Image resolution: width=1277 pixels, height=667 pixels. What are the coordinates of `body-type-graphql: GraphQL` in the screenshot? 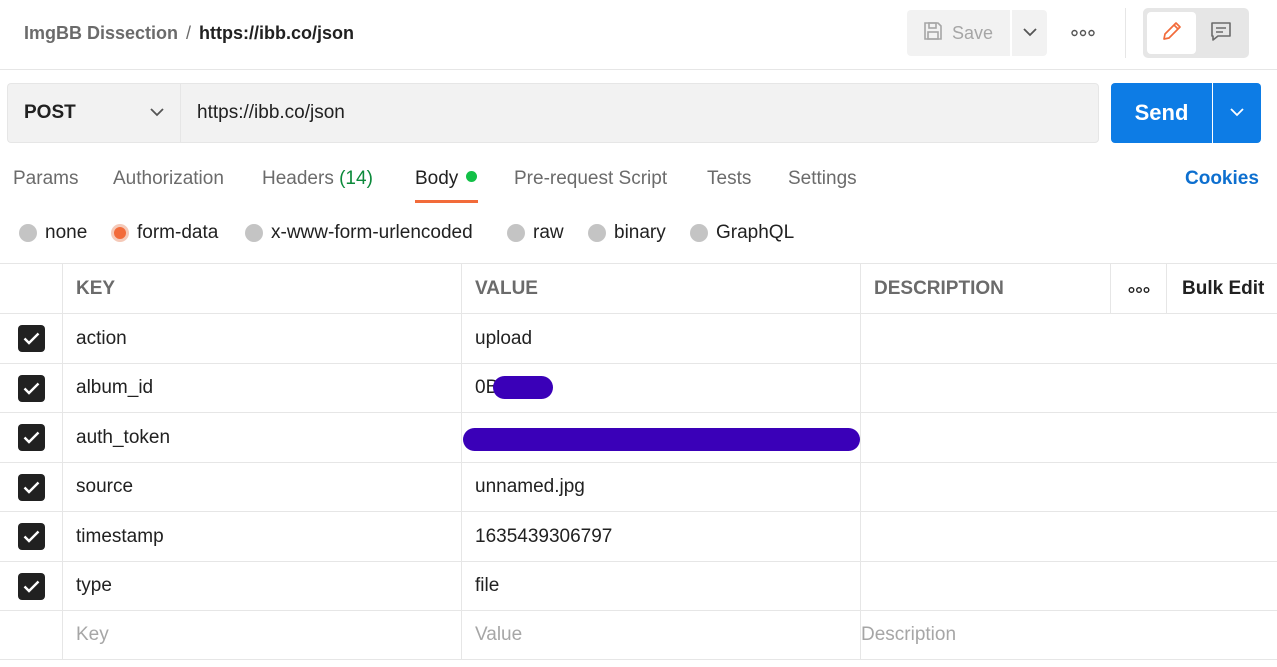 It's located at (742, 233).